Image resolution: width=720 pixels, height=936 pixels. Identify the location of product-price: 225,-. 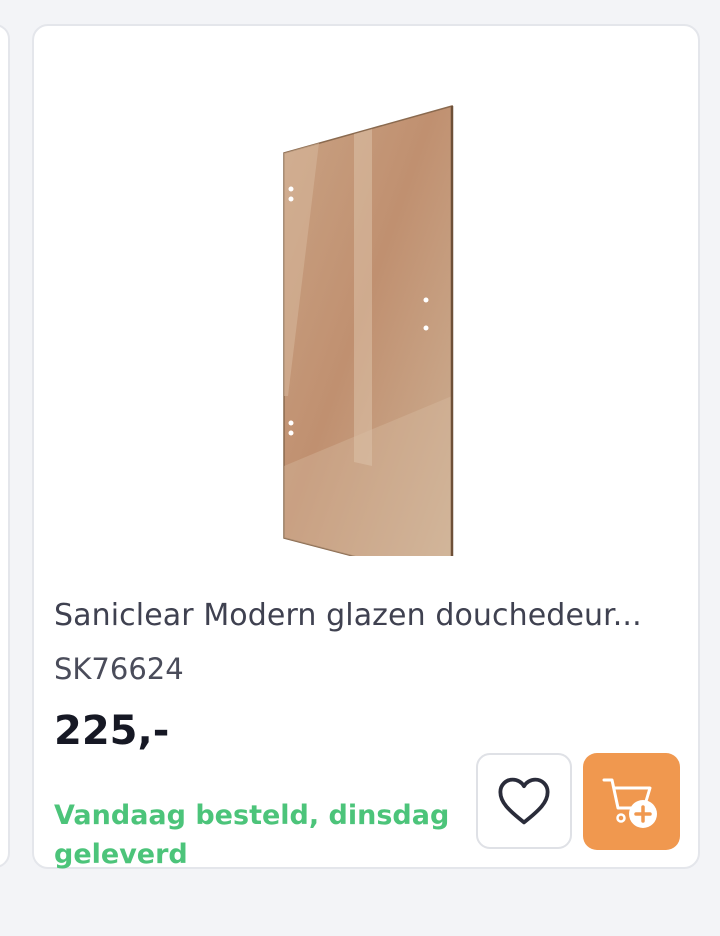
(112, 731).